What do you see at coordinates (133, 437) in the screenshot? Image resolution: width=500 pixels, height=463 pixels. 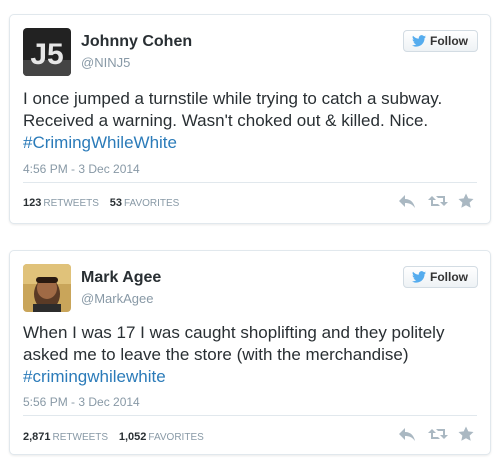 I see `favorites-count: 1,052` at bounding box center [133, 437].